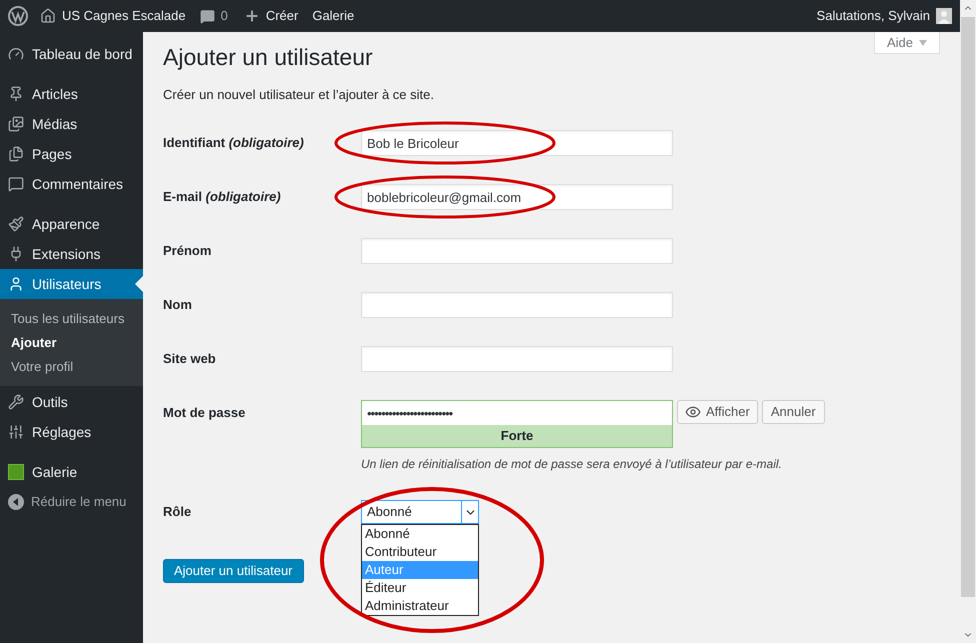  I want to click on password-field: ••••••••••••••••••••••••, so click(517, 413).